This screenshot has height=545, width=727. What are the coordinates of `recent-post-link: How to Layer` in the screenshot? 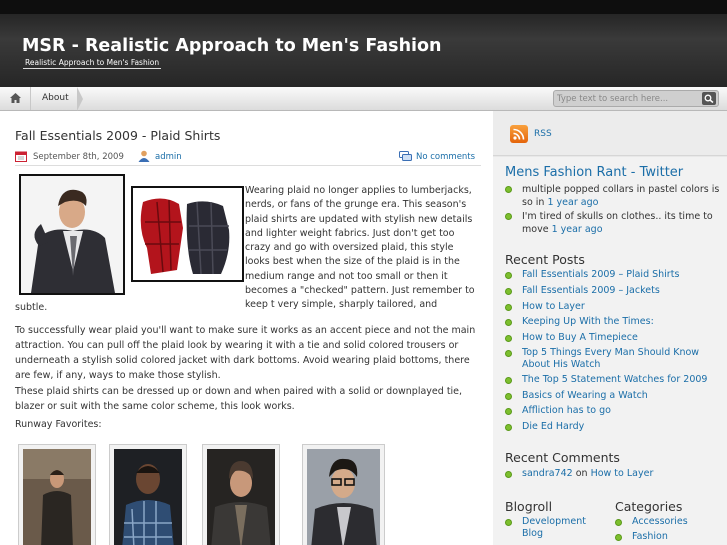 It's located at (622, 307).